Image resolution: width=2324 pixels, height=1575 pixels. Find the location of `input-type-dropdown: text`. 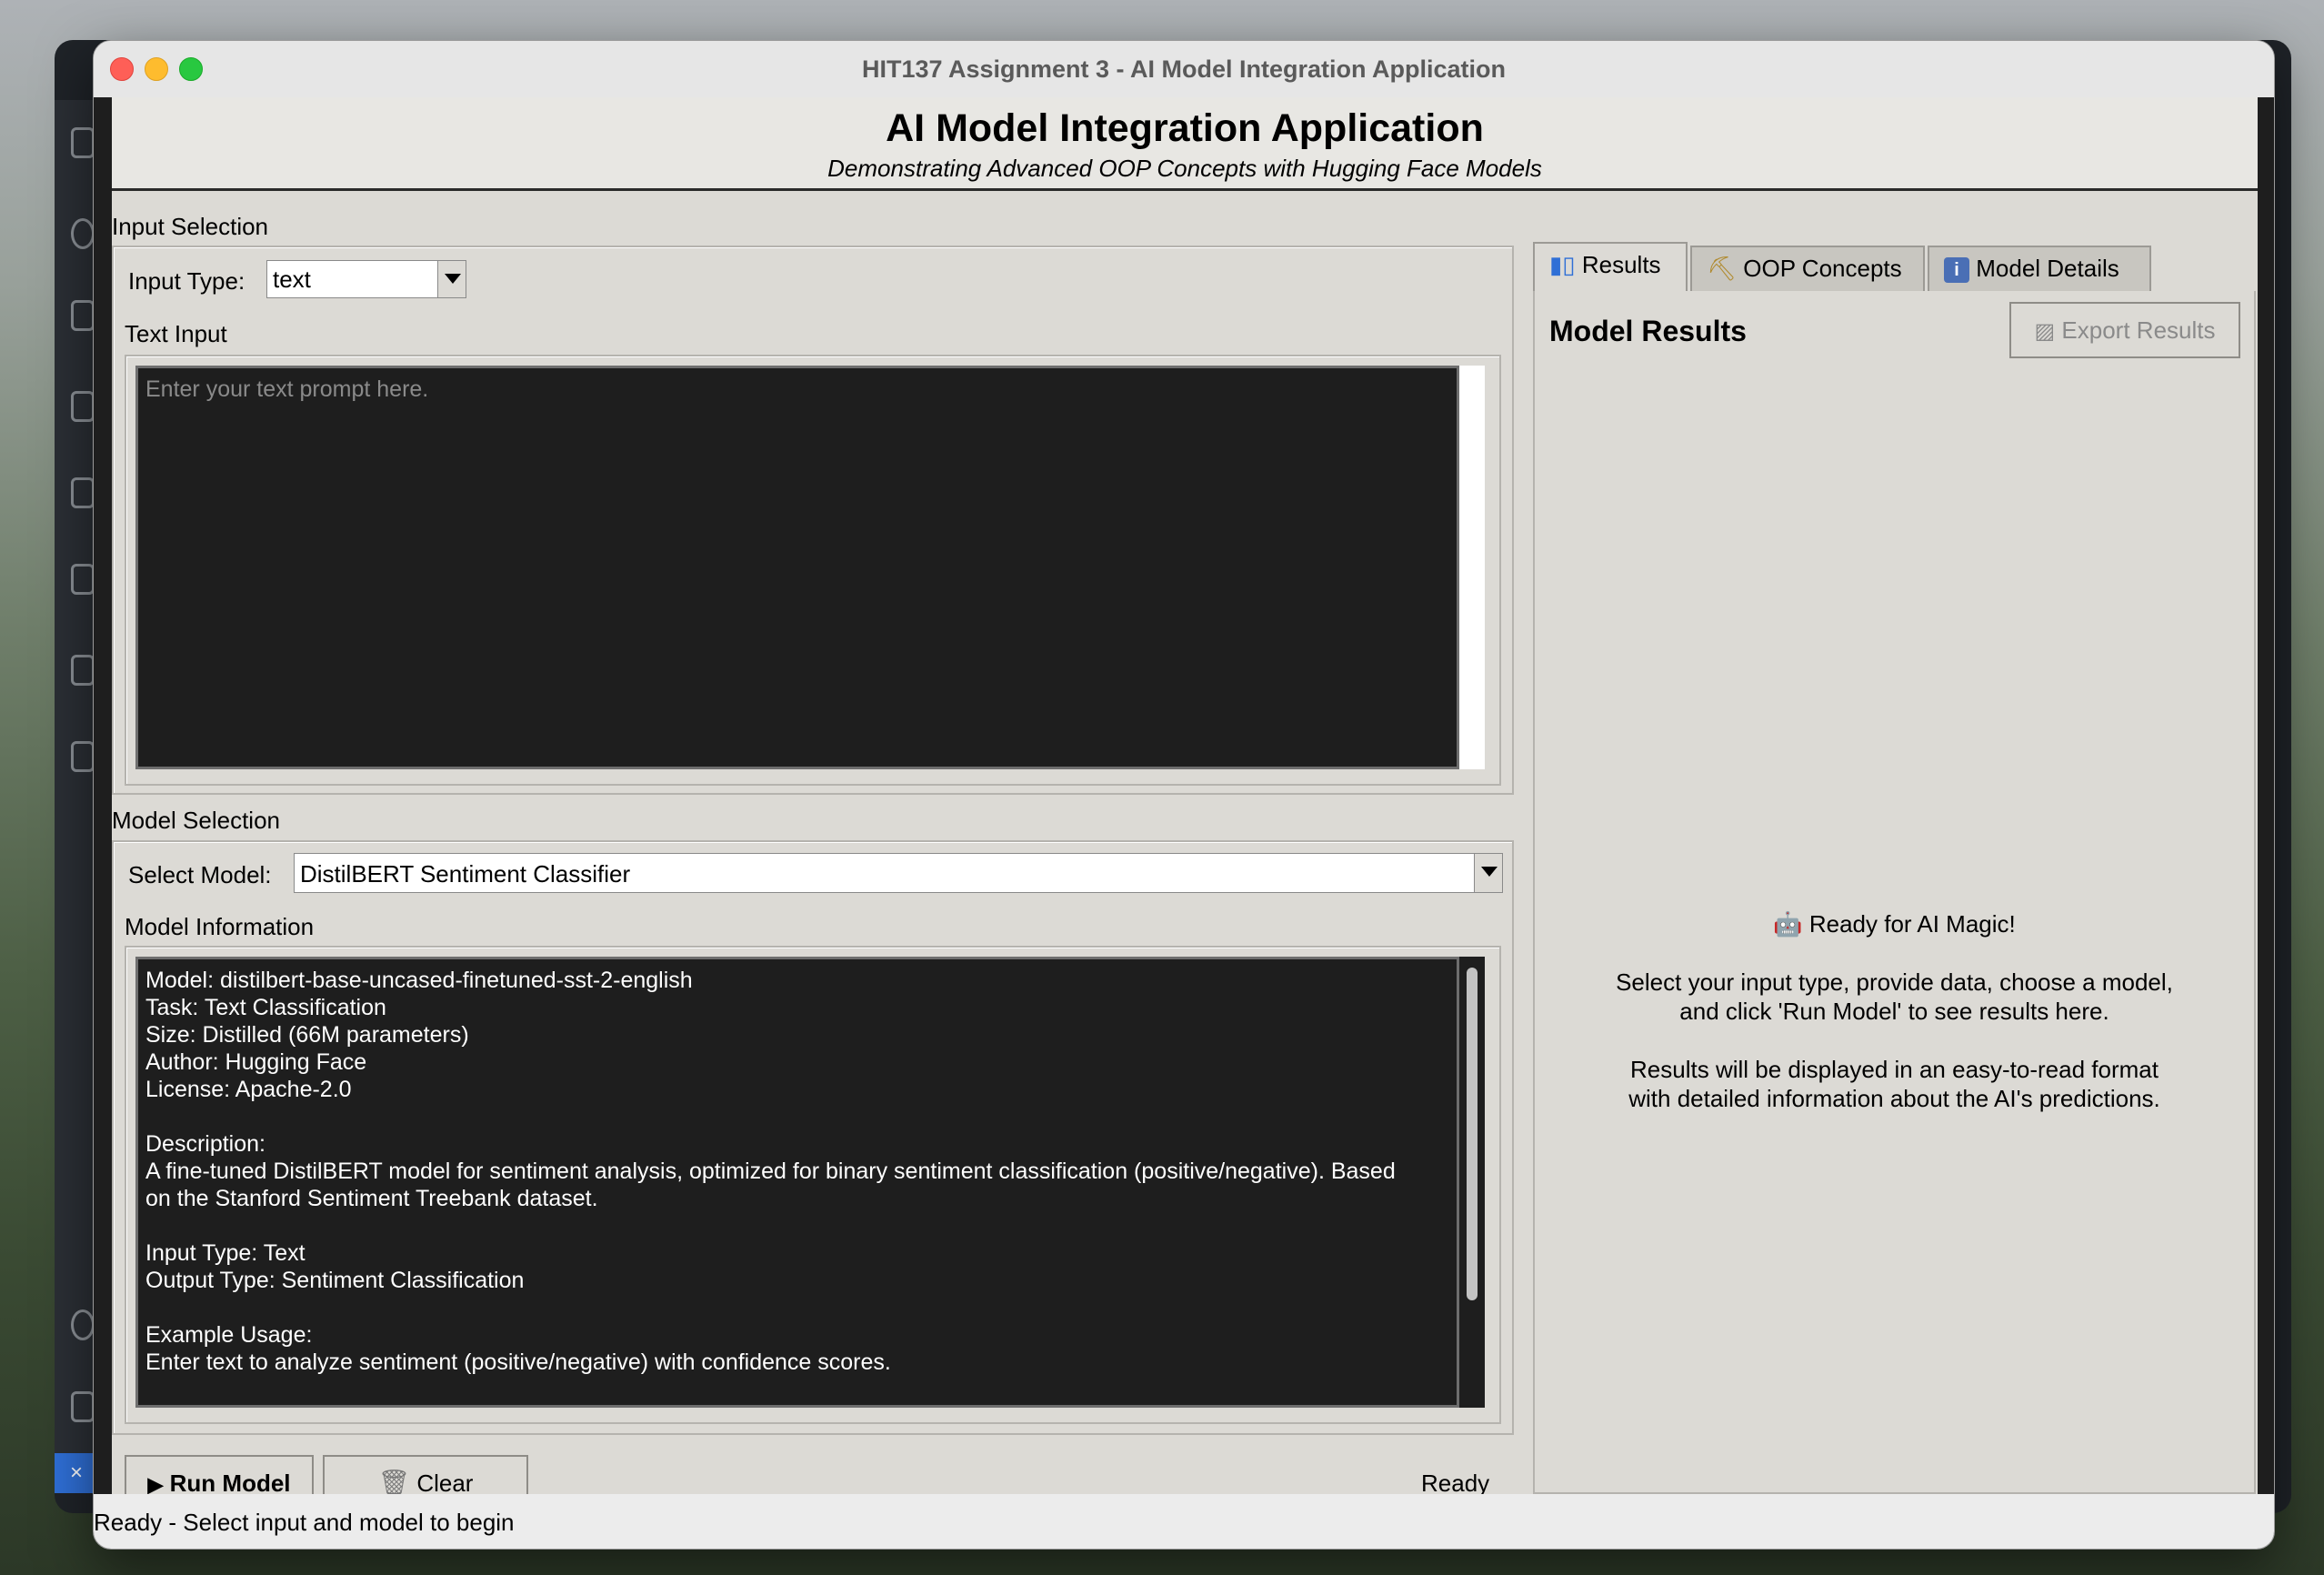

input-type-dropdown: text is located at coordinates (366, 279).